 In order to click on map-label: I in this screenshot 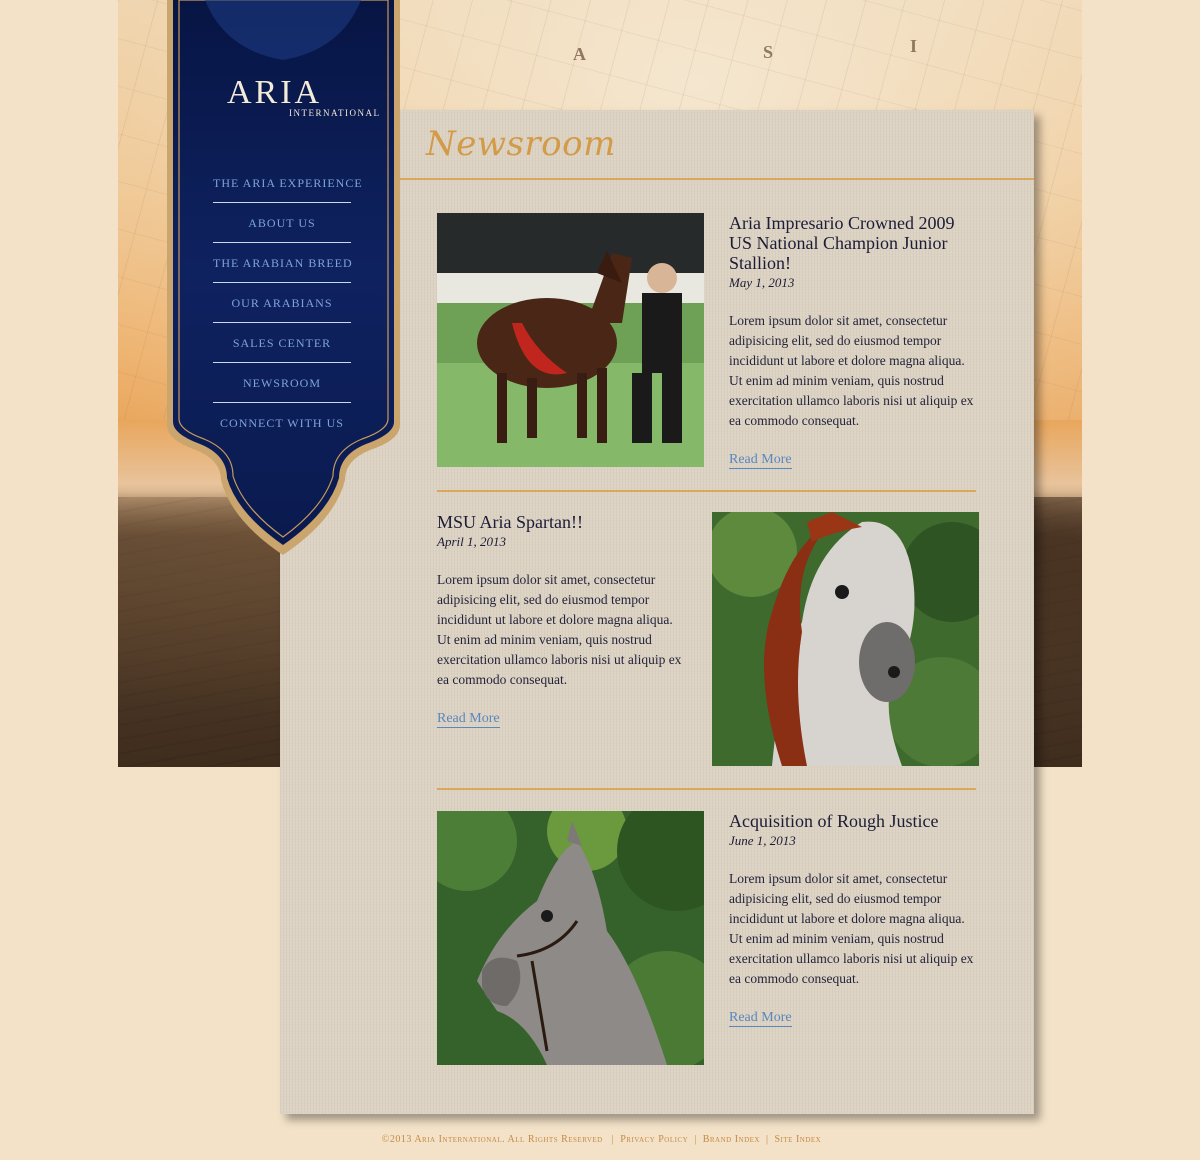, I will do `click(915, 46)`.